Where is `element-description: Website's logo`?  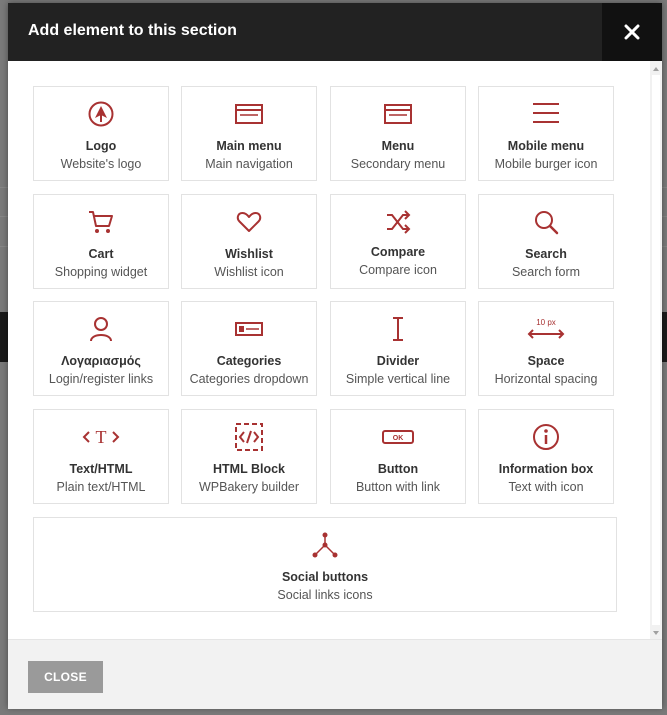
element-description: Website's logo is located at coordinates (101, 164).